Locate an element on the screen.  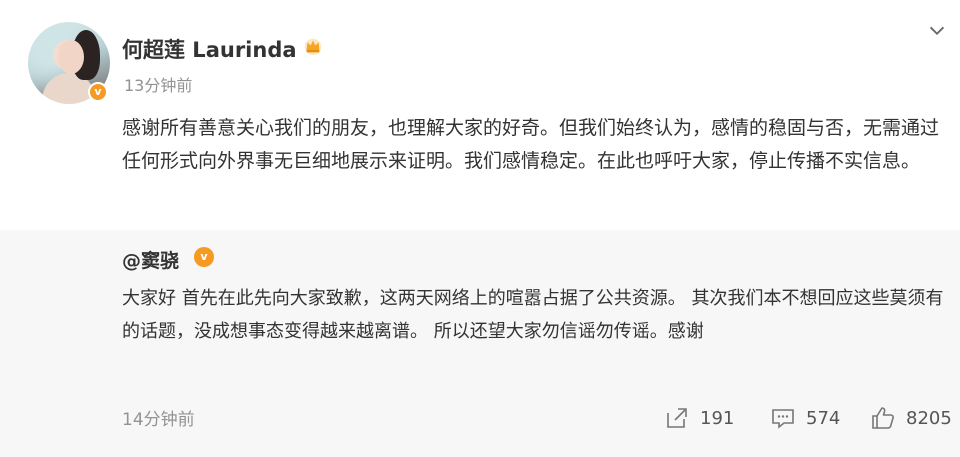
thumbs-up-icon is located at coordinates (883, 418).